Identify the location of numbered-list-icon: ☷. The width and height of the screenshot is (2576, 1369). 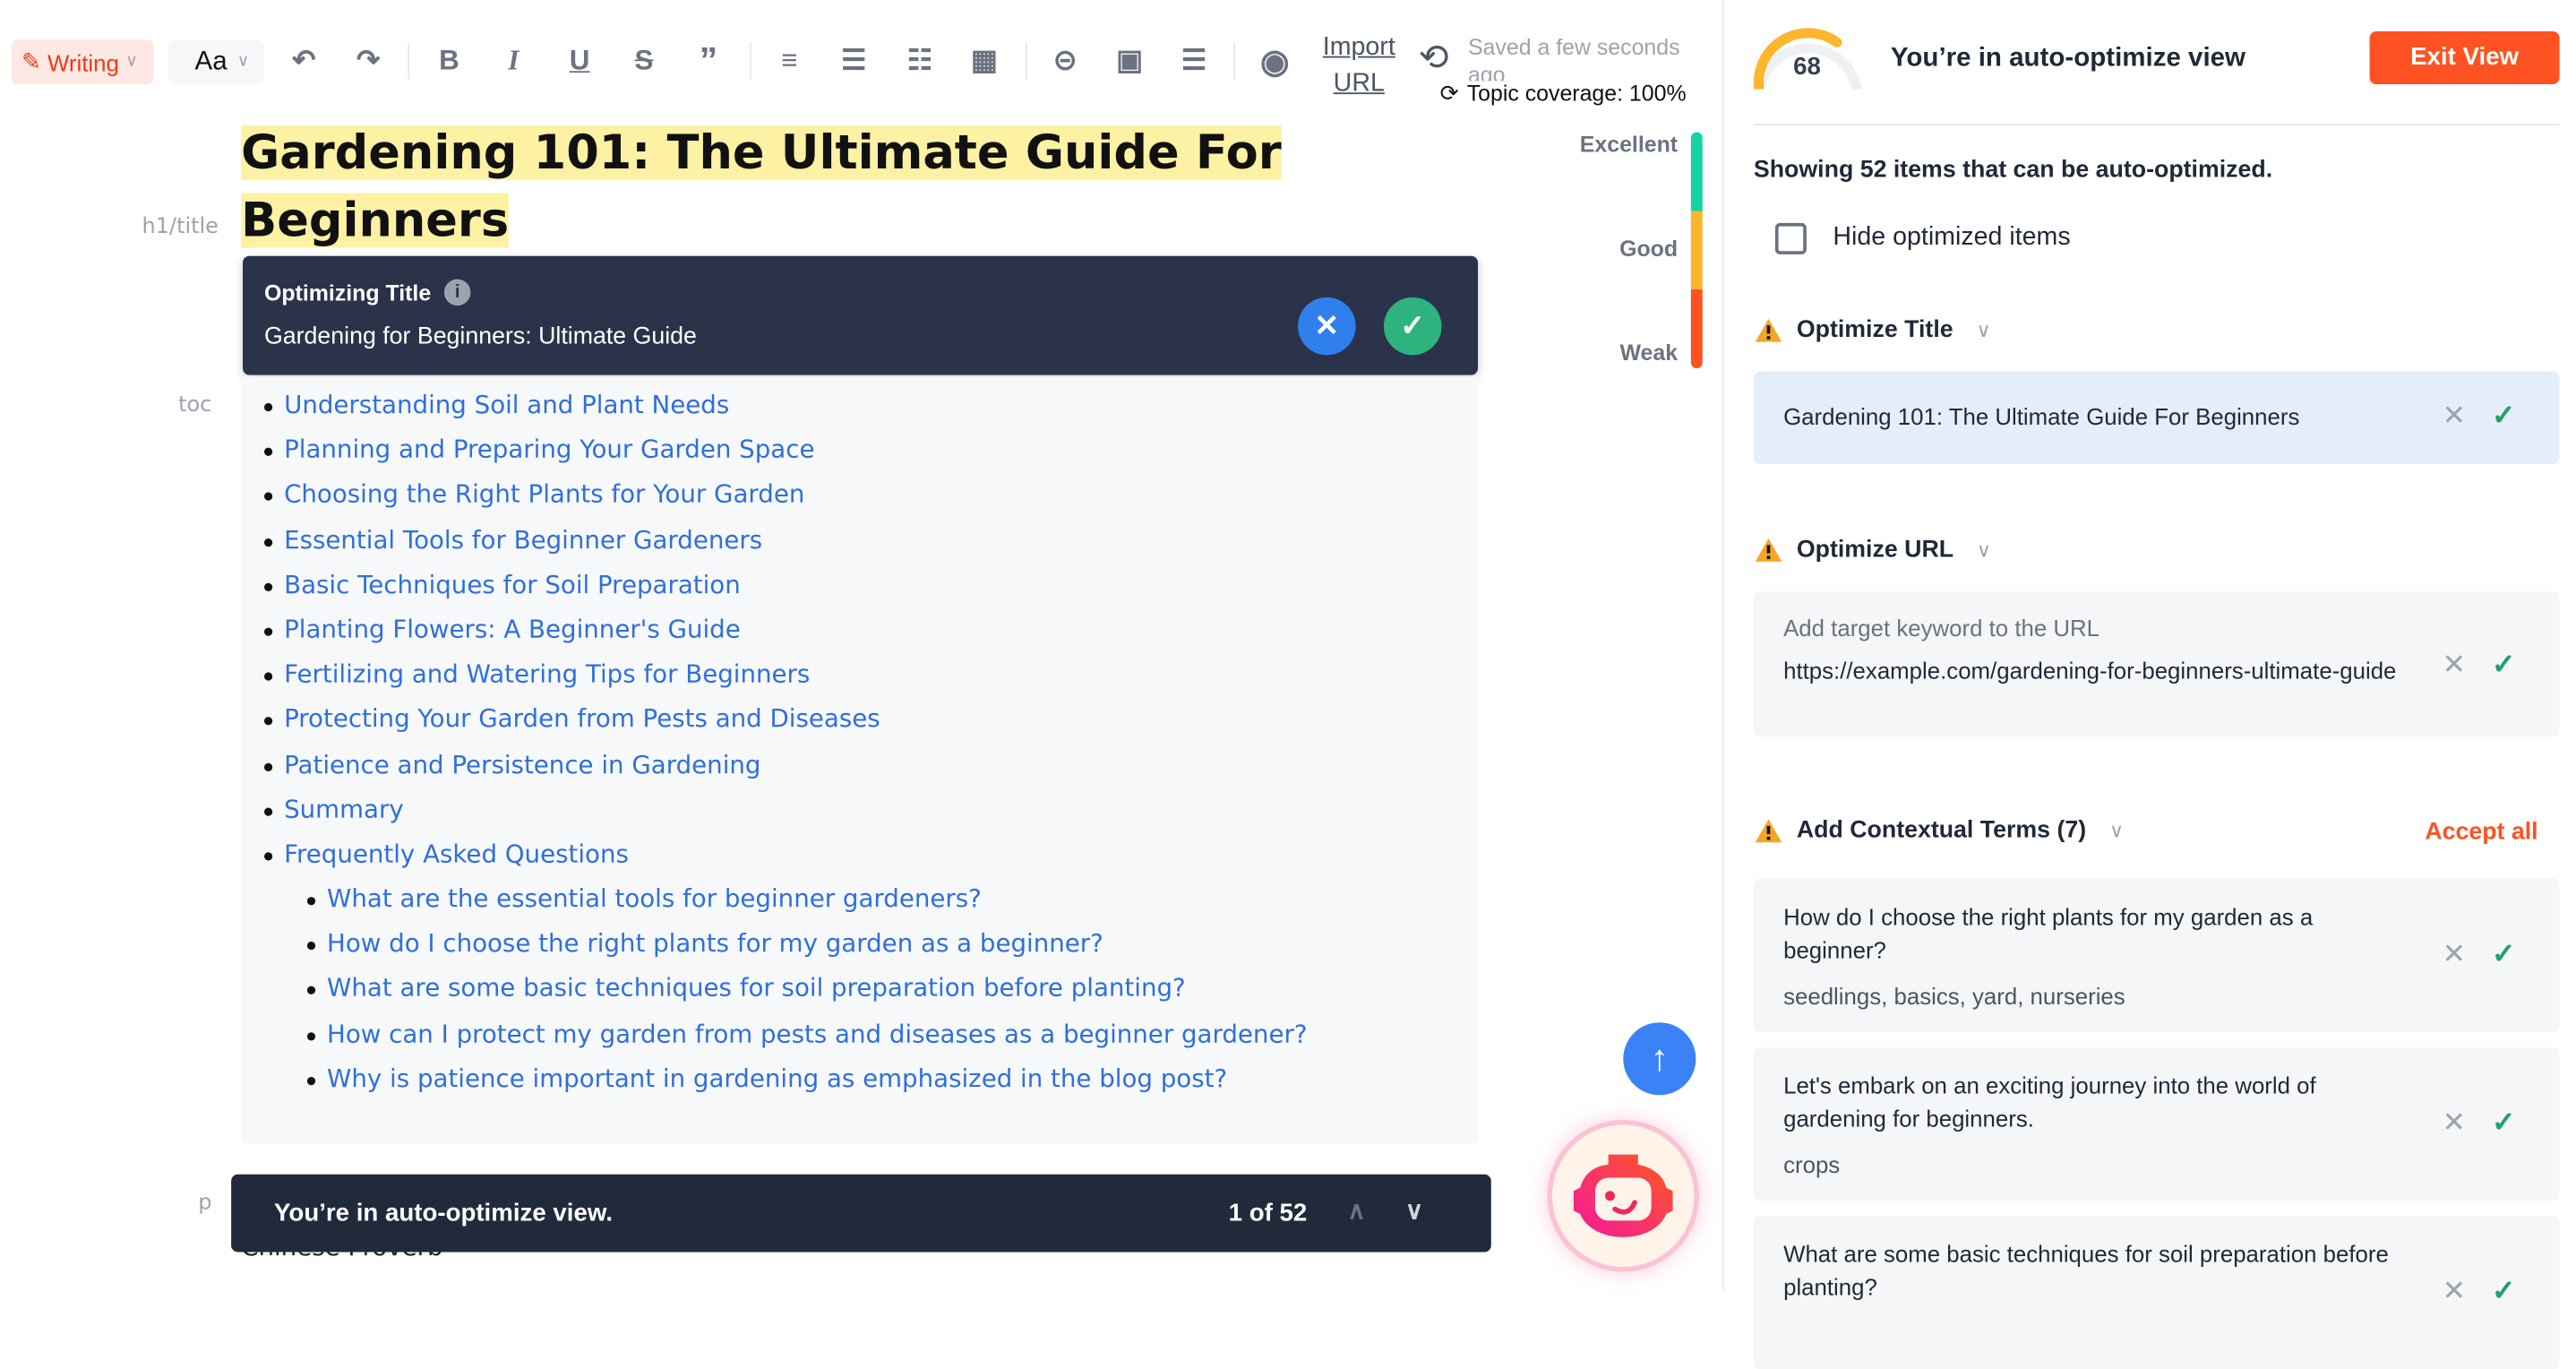
(920, 62).